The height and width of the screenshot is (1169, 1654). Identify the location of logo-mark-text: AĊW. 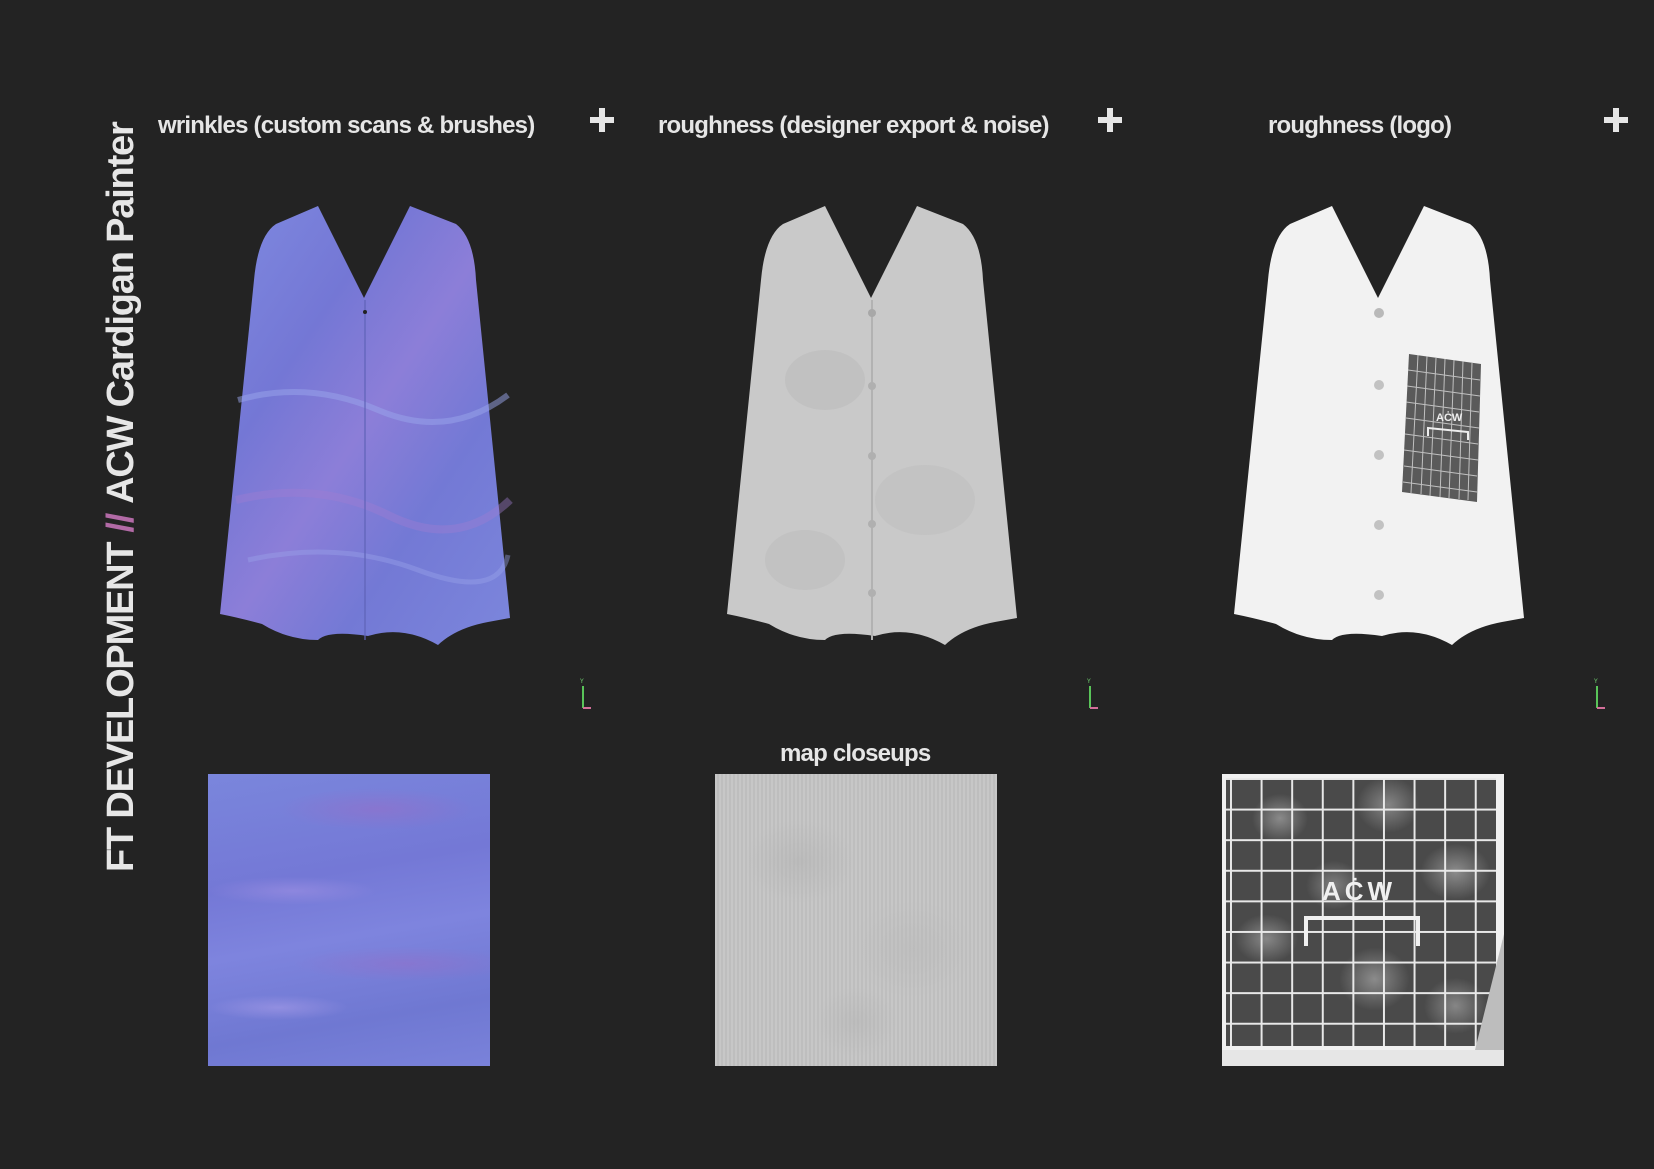
(1449, 417).